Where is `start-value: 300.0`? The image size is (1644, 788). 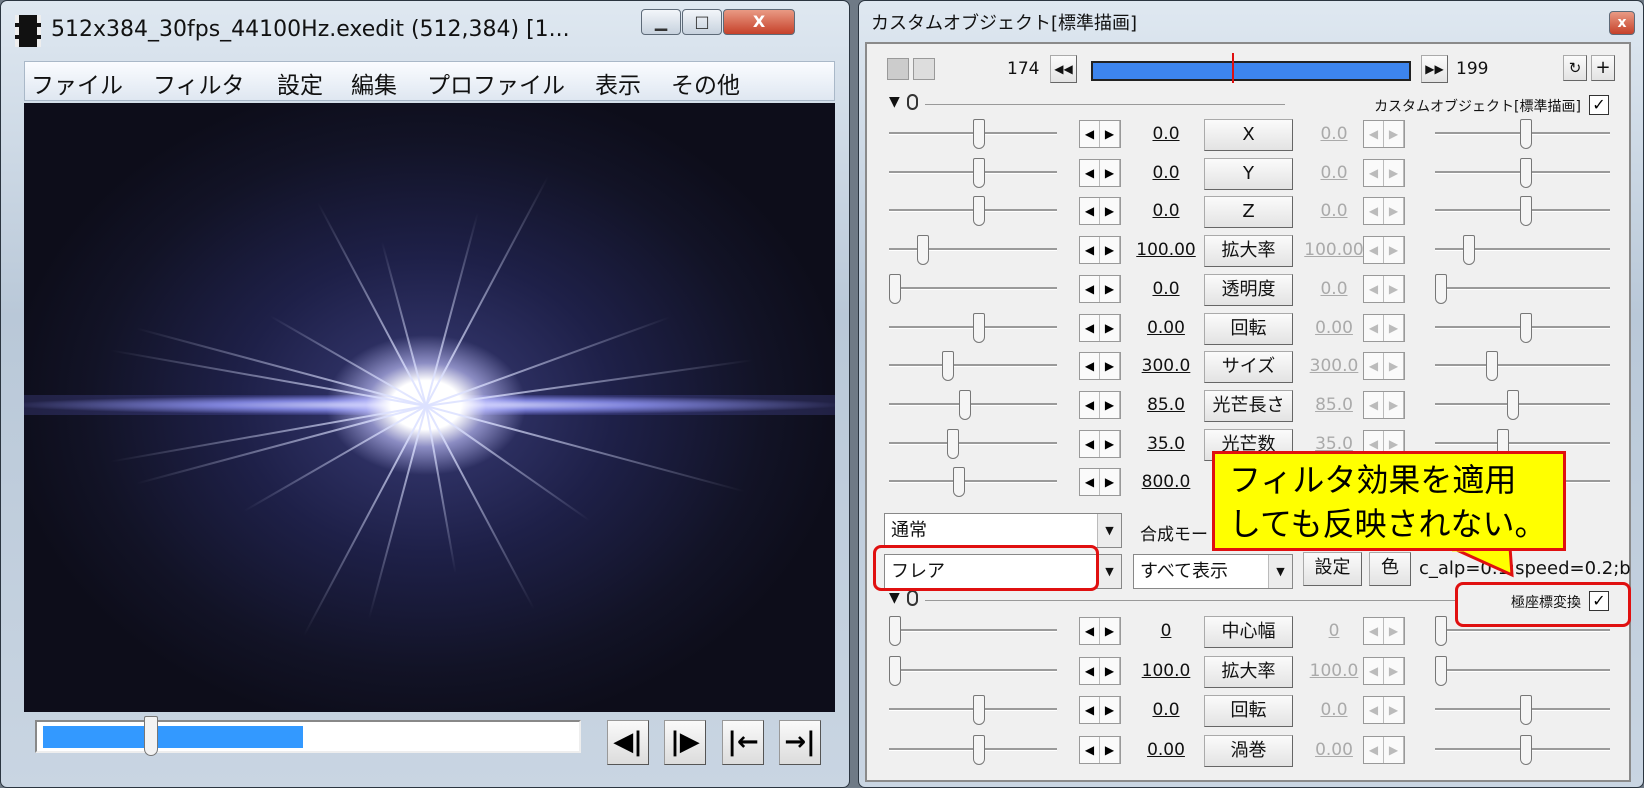 start-value: 300.0 is located at coordinates (1166, 366).